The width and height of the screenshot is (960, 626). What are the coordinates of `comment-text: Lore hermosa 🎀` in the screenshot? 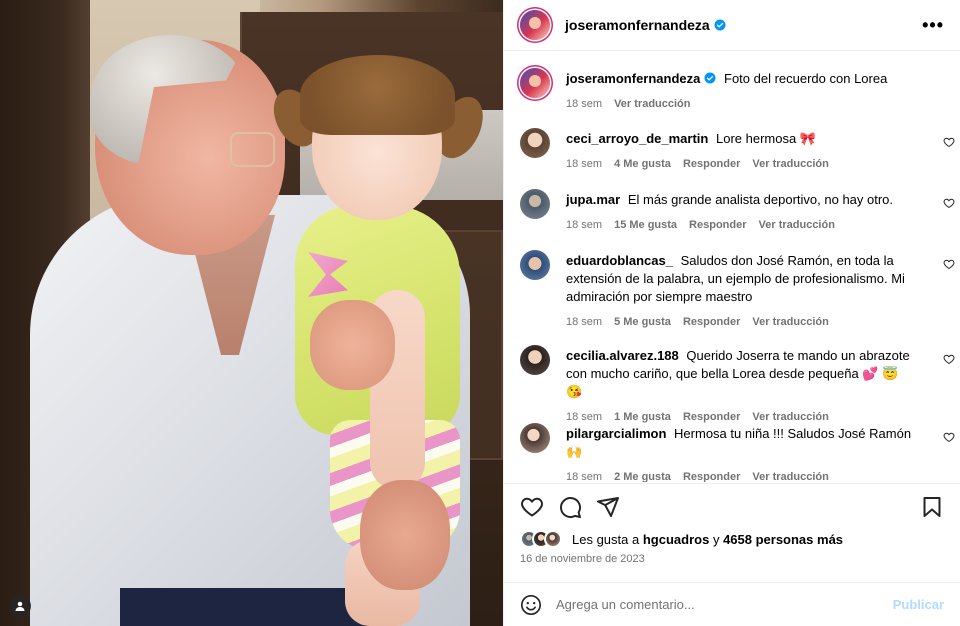 It's located at (765, 138).